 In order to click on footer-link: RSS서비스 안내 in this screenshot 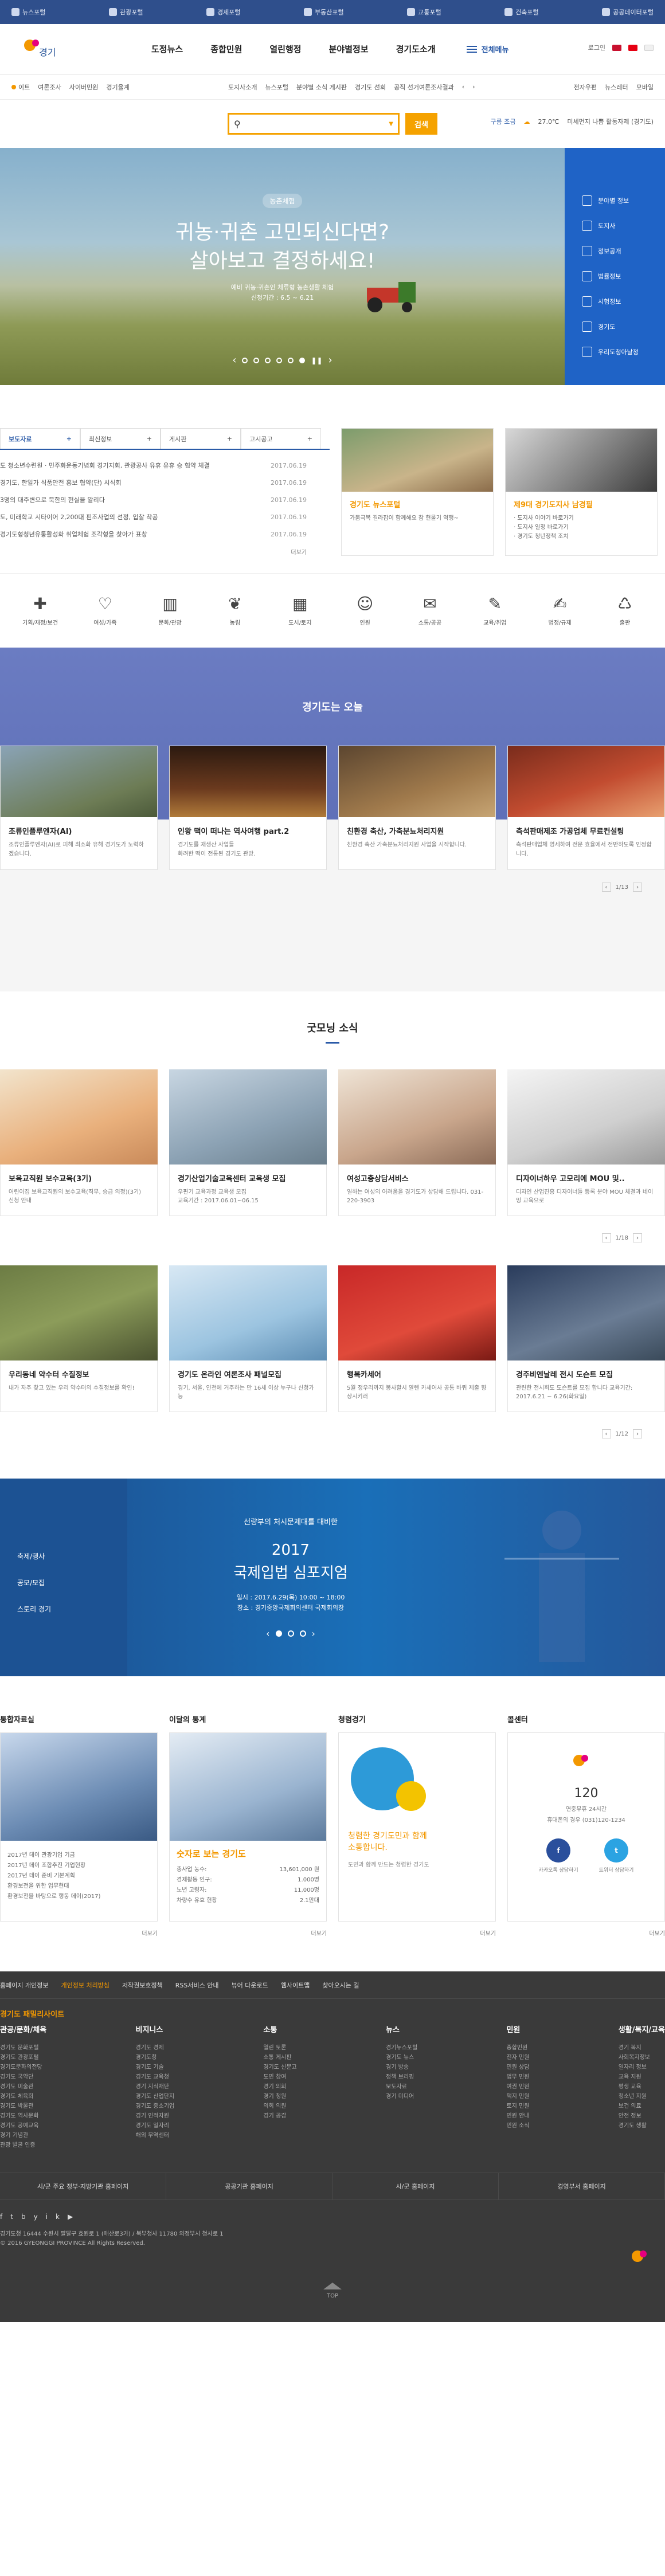, I will do `click(197, 1985)`.